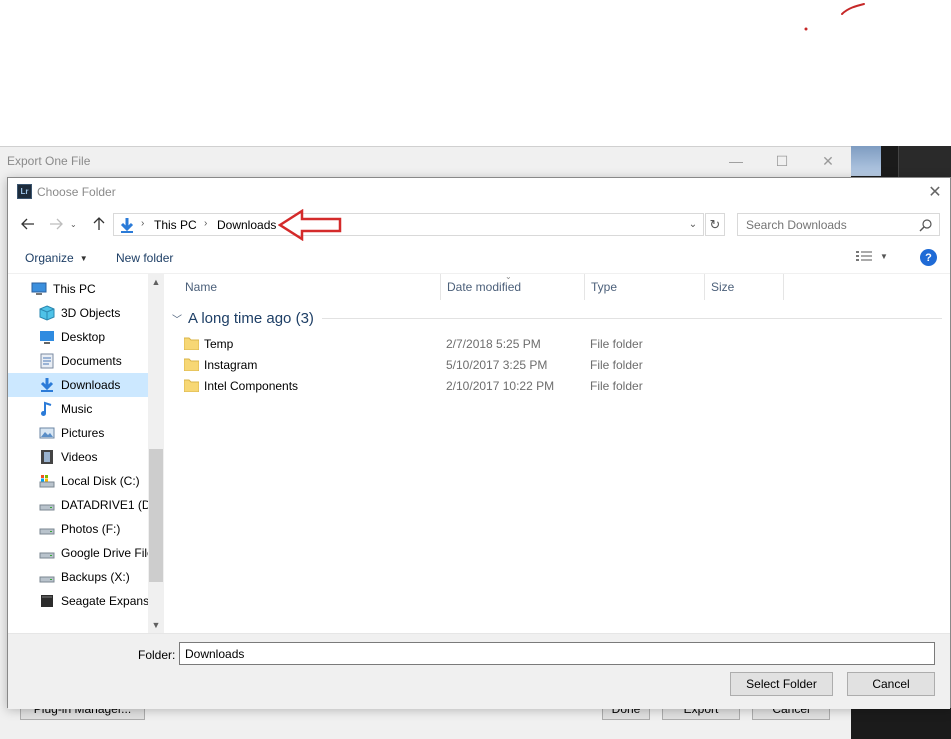  What do you see at coordinates (78, 553) in the screenshot?
I see `nav-item-google-drive: Google Drive File` at bounding box center [78, 553].